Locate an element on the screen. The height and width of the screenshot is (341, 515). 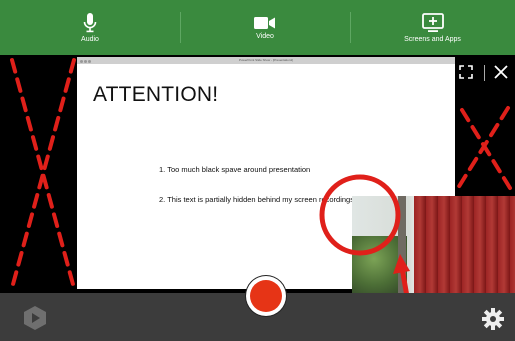
video-label: Video is located at coordinates (265, 36).